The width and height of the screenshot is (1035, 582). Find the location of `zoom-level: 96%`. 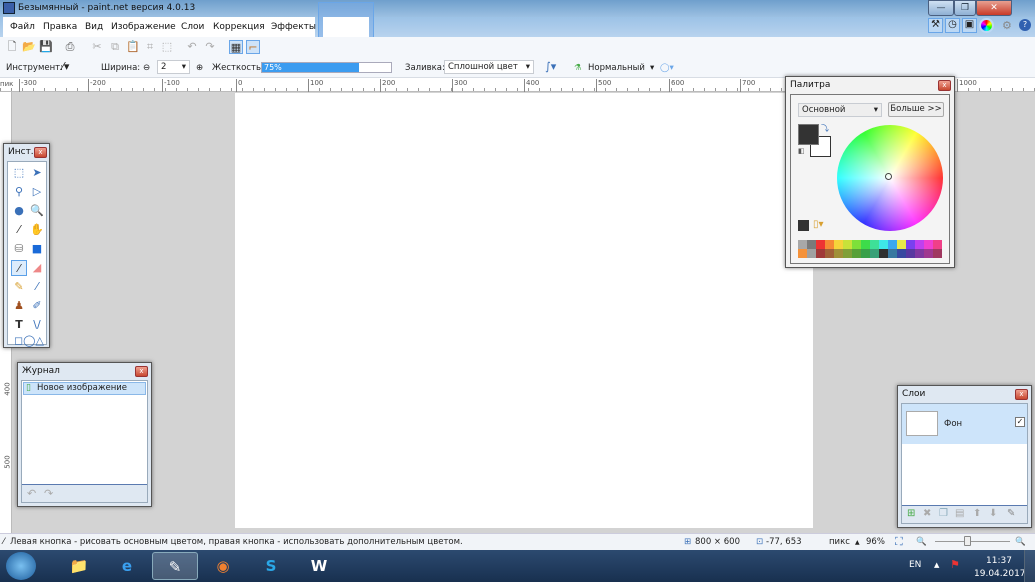

zoom-level: 96% is located at coordinates (875, 542).